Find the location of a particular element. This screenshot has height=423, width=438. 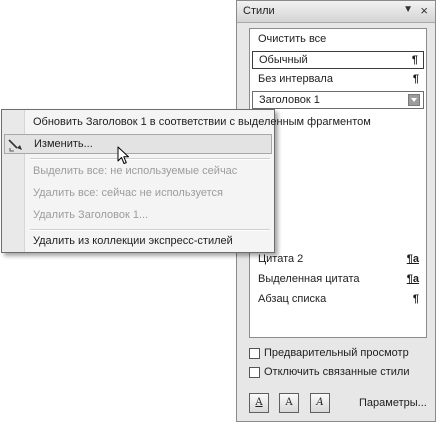

manage-styles-button: A is located at coordinates (320, 403).